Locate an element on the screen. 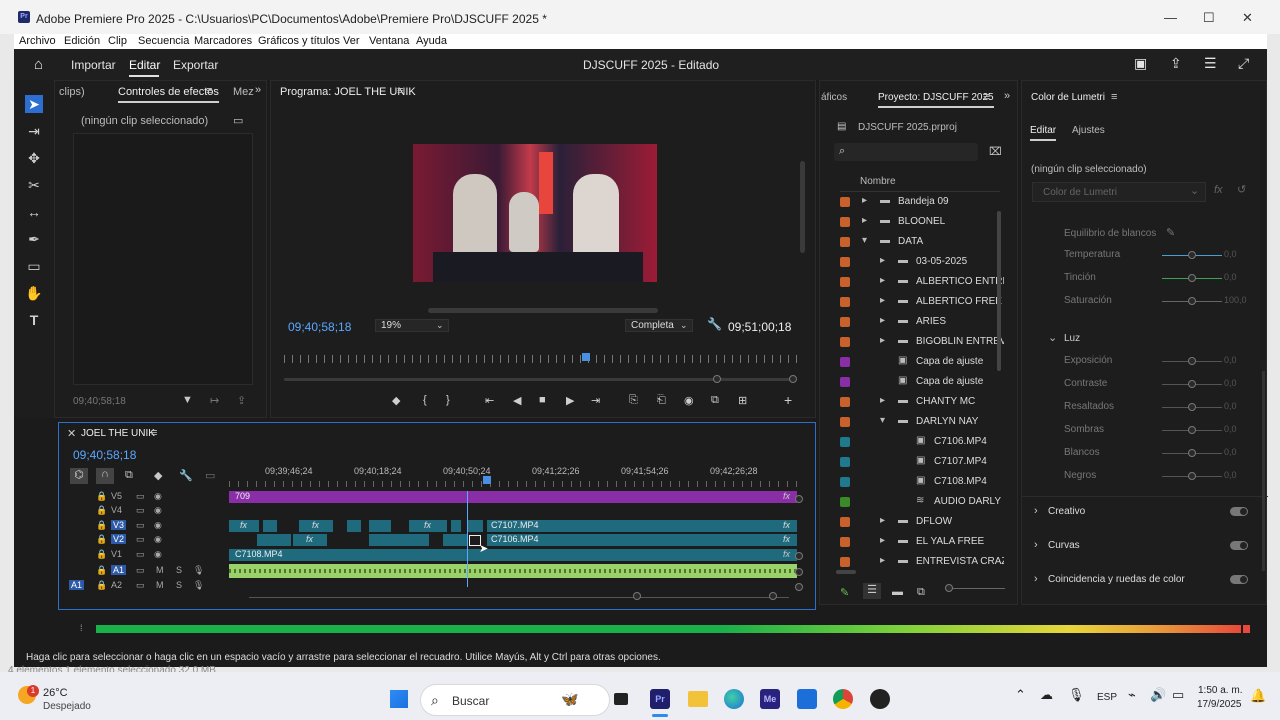 Image resolution: width=1280 pixels, height=720 pixels. obs-icon is located at coordinates (880, 699).